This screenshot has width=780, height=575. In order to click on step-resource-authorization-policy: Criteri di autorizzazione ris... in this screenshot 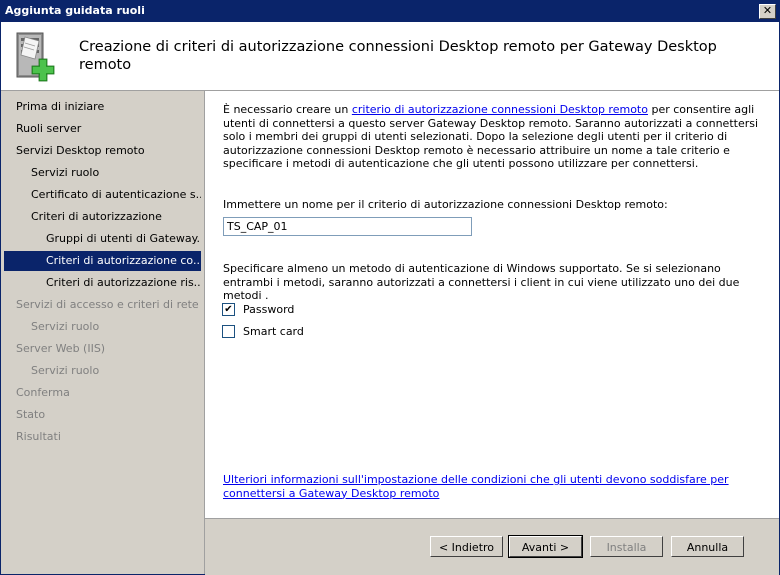, I will do `click(123, 283)`.